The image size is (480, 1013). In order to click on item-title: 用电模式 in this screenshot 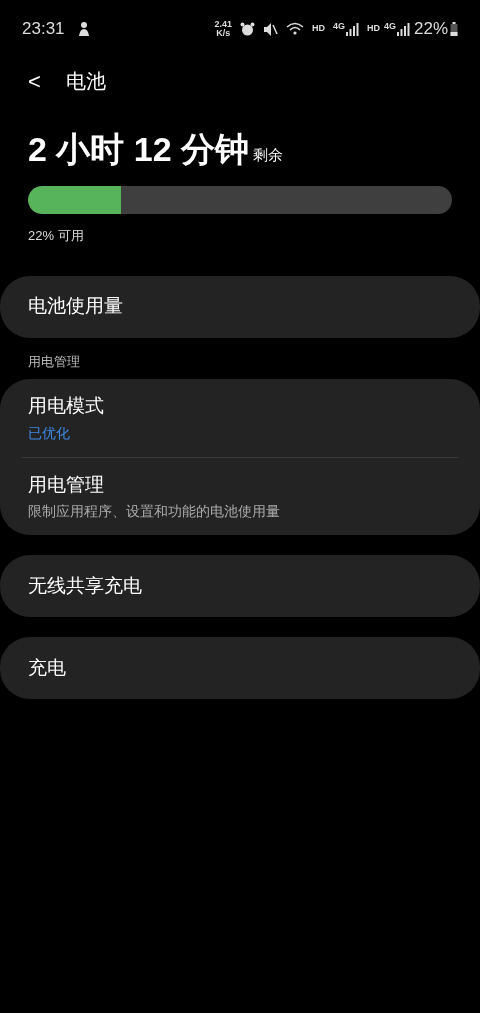, I will do `click(66, 406)`.